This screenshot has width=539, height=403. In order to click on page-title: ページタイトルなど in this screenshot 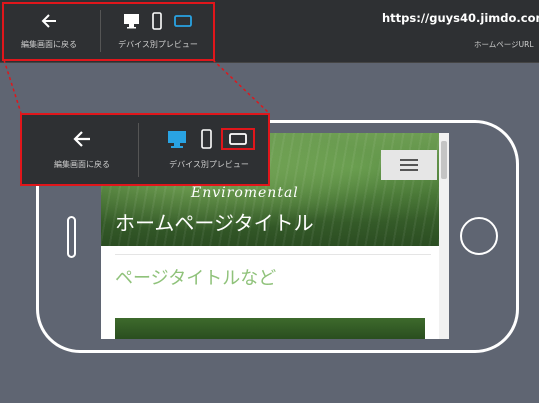, I will do `click(196, 278)`.